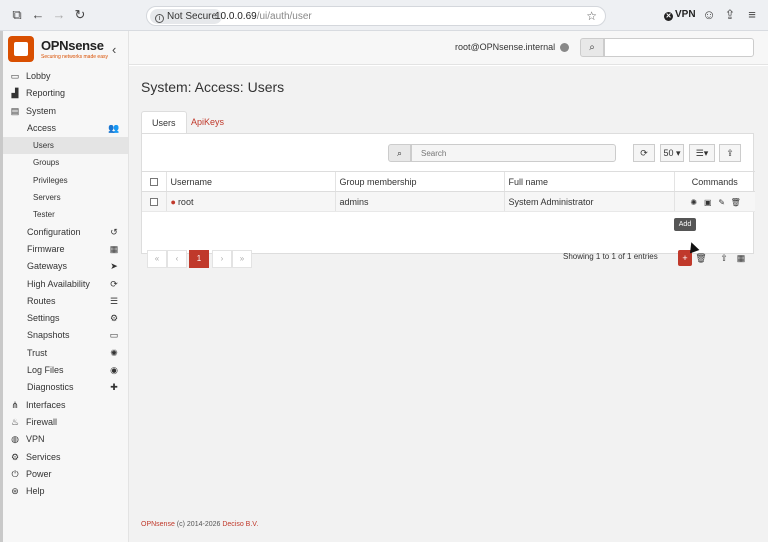 This screenshot has height=542, width=768. What do you see at coordinates (64, 370) in the screenshot?
I see `menu-log-files: Log Files ◉` at bounding box center [64, 370].